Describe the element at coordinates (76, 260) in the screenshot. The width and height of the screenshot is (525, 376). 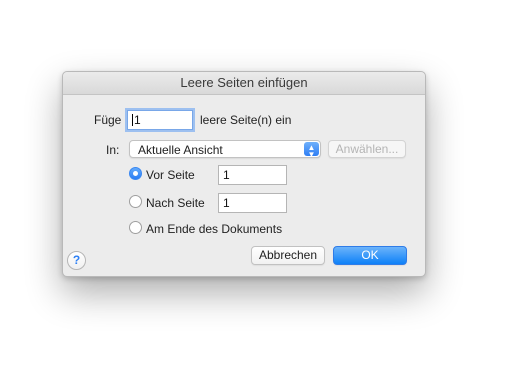
I see `help-icon: ?` at that location.